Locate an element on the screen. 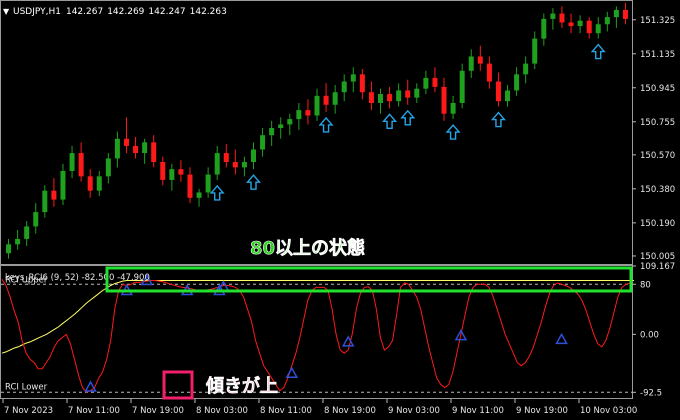  price-tick-label: 150.755 is located at coordinates (657, 123).